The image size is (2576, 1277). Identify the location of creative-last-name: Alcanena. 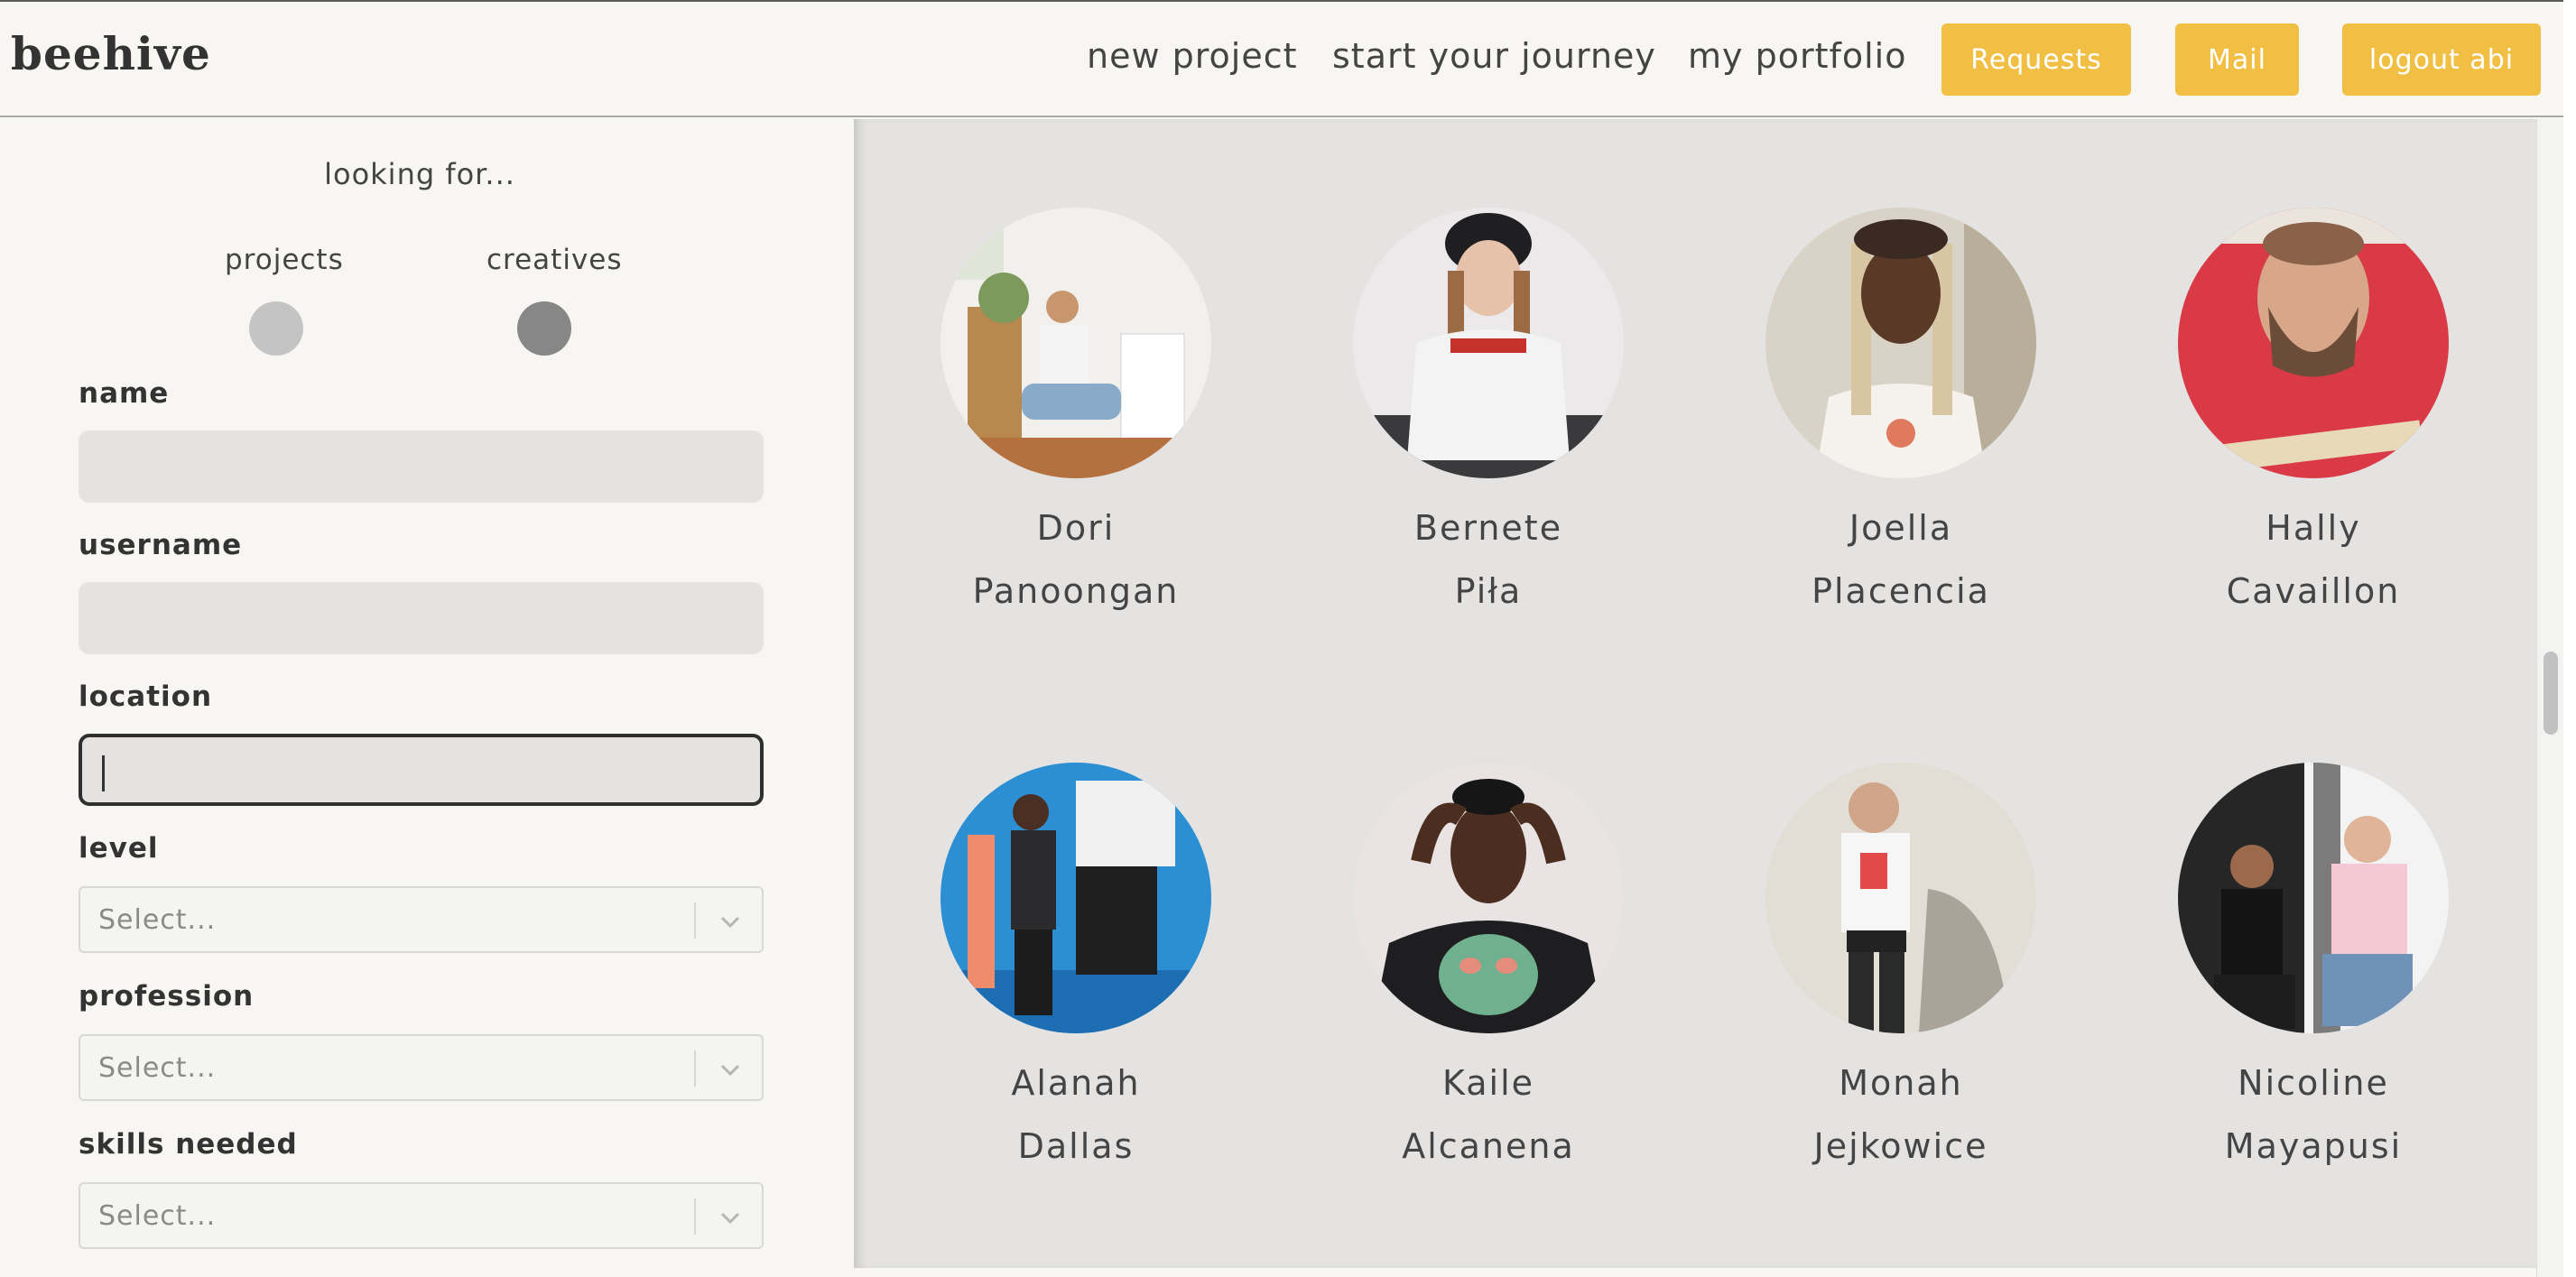
(1488, 1146).